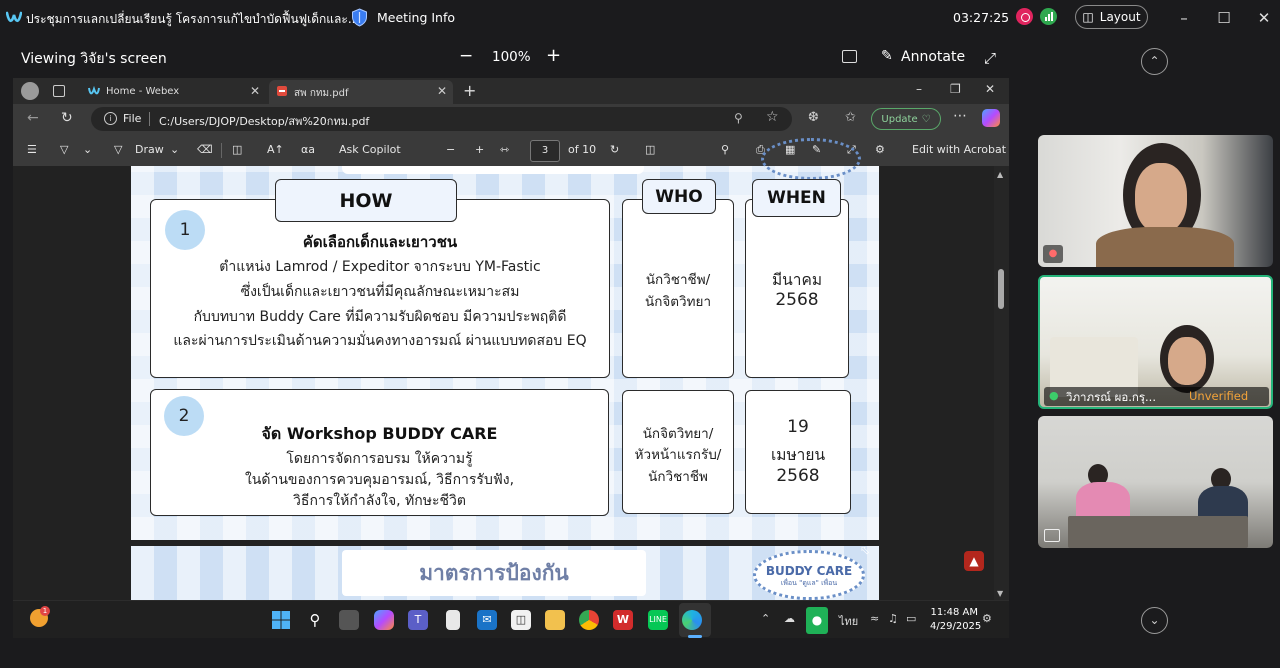 This screenshot has height=668, width=1280. Describe the element at coordinates (959, 149) in the screenshot. I see `edit-with-acrobat-button: Edit with Acrobat` at that location.